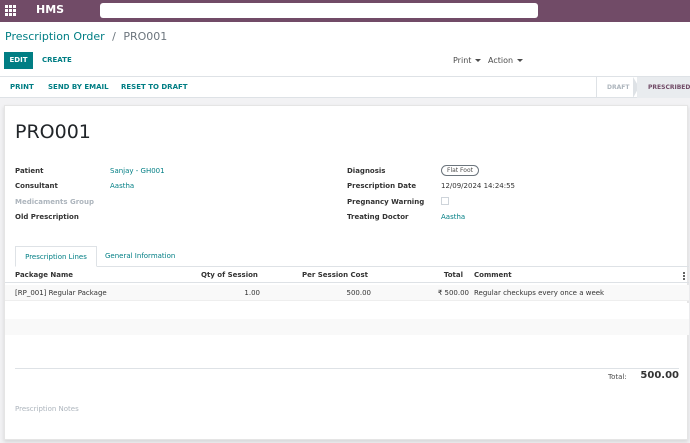  Describe the element at coordinates (56, 256) in the screenshot. I see `tab-prescription-lines: Prescription Lines` at that location.